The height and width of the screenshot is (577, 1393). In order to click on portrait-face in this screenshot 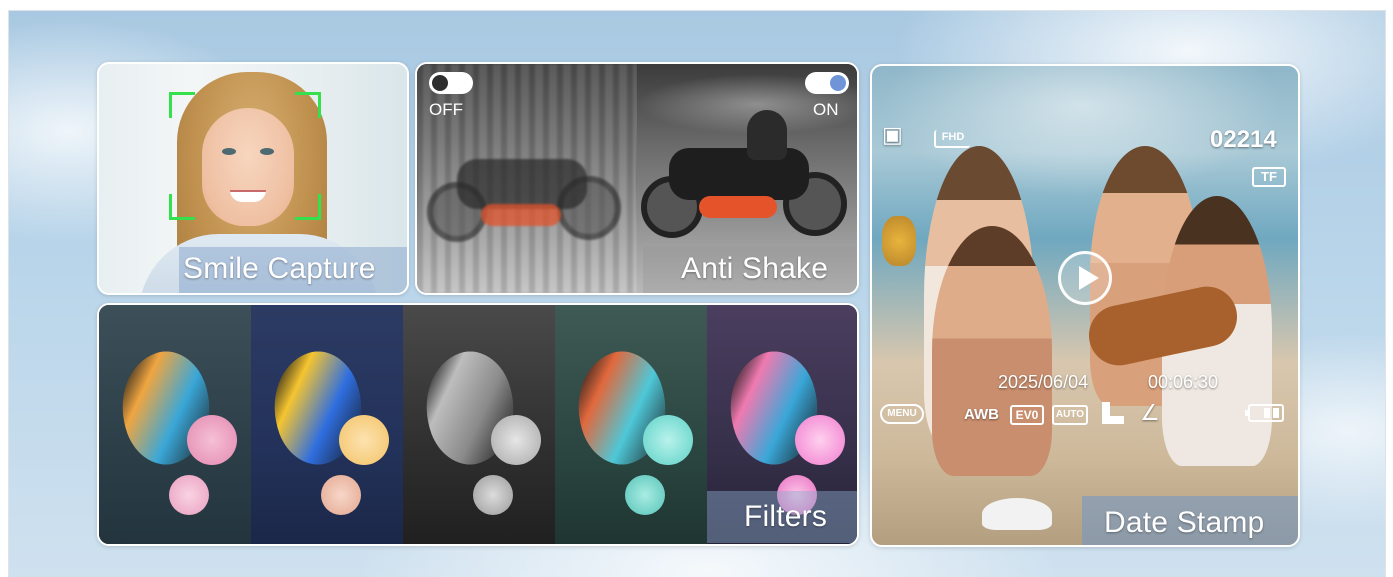, I will do `click(248, 167)`.